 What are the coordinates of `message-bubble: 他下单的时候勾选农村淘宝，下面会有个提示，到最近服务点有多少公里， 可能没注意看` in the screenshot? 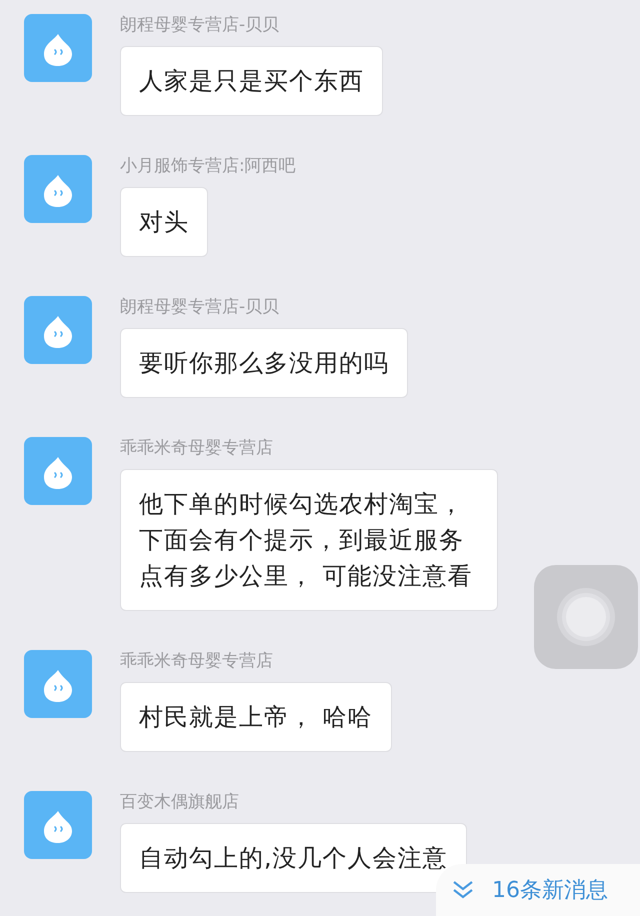 It's located at (309, 540).